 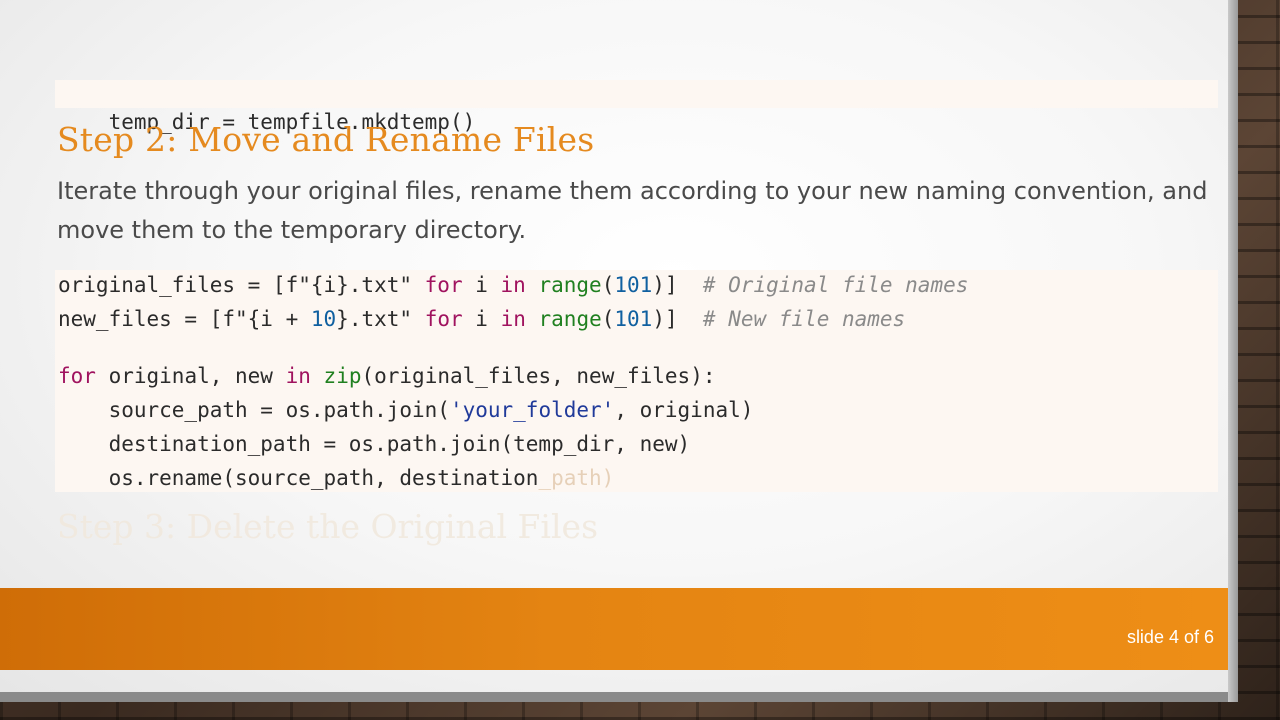 I want to click on code-line-7: os.rename(source_path, destination_path), so click(x=336, y=478).